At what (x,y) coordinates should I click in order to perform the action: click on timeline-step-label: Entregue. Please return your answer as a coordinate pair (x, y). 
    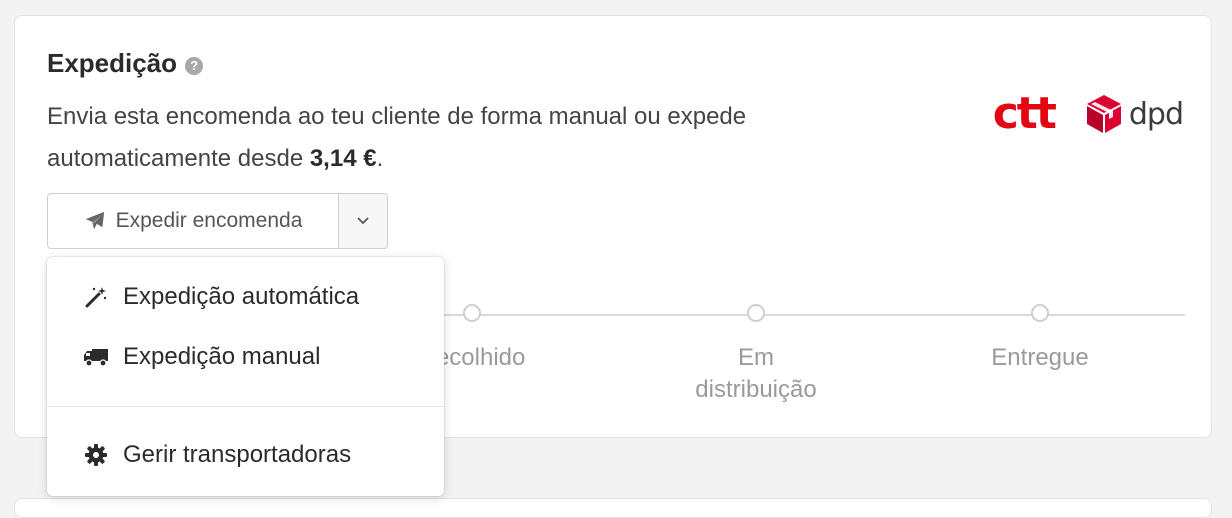
    Looking at the image, I should click on (1040, 357).